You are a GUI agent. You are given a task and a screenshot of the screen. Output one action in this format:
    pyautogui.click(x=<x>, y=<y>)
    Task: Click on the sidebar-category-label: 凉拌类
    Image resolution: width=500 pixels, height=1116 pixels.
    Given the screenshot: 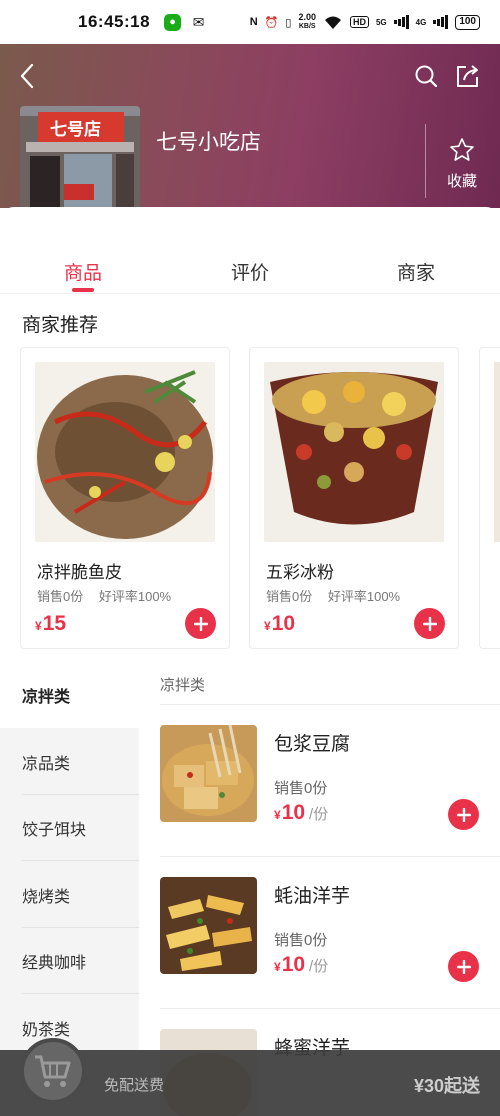 What is the action you would take?
    pyautogui.click(x=46, y=697)
    